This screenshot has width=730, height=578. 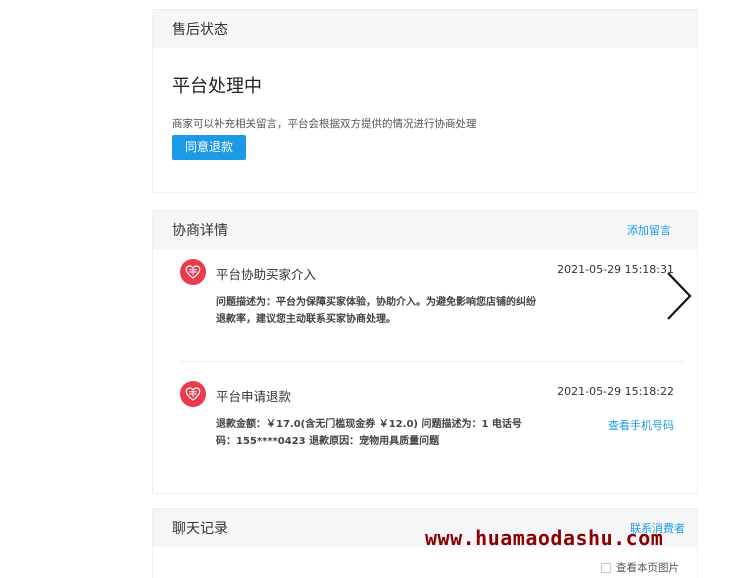 I want to click on status-card-title: 售后状态, so click(x=200, y=30).